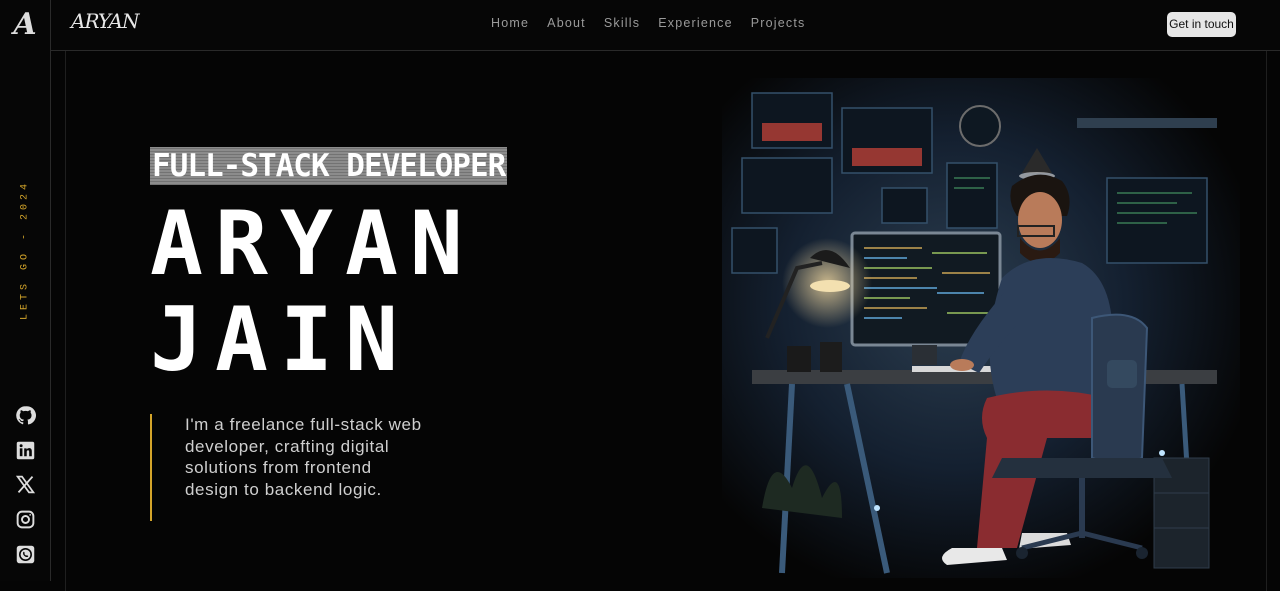  What do you see at coordinates (622, 23) in the screenshot?
I see `nav-skills: Skills` at bounding box center [622, 23].